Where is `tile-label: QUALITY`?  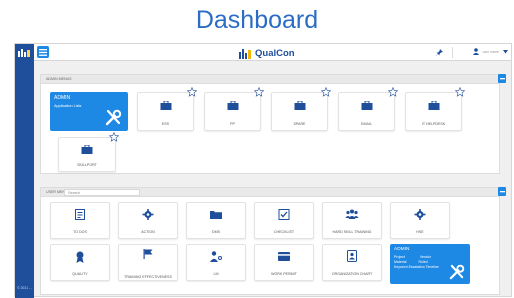 tile-label: QUALITY is located at coordinates (80, 273).